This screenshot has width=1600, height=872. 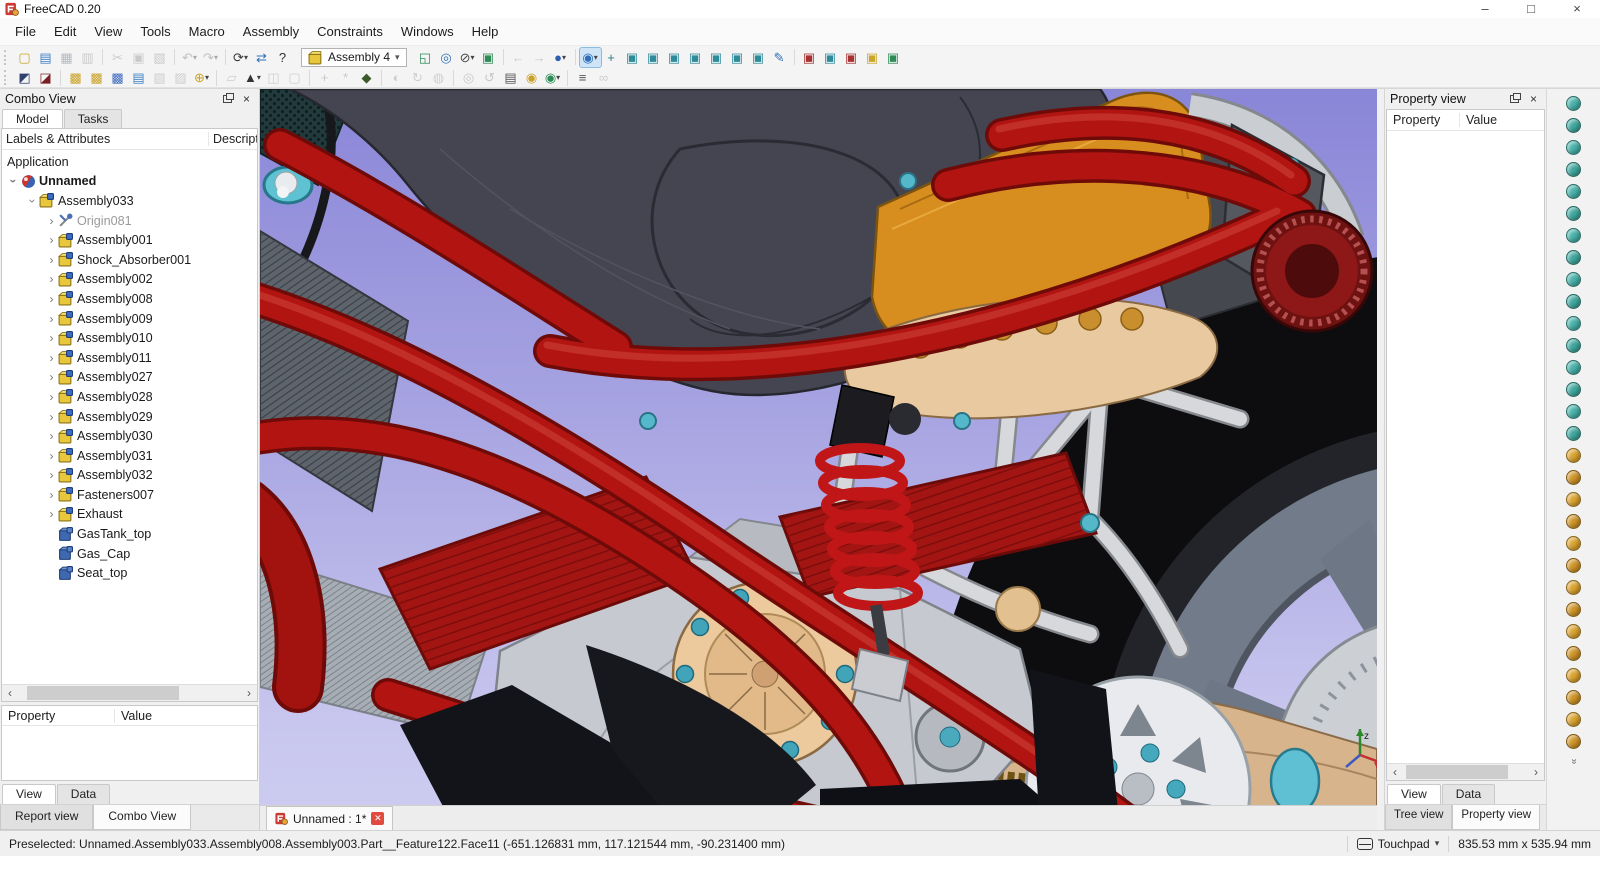 I want to click on sync-selection-icon: ⇄, so click(x=261, y=57).